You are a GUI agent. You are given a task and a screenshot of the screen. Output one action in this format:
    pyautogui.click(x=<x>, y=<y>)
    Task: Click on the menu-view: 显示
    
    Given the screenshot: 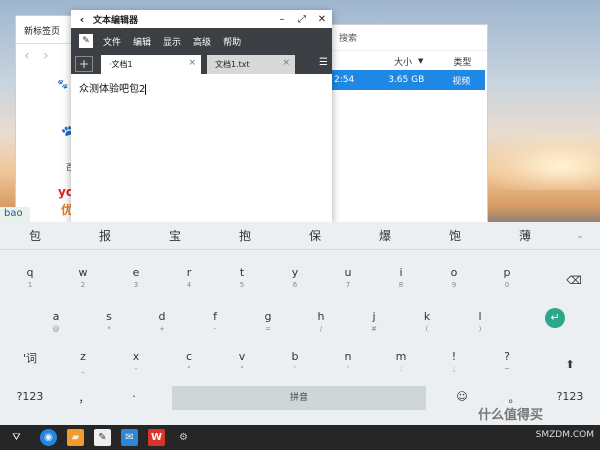 What is the action you would take?
    pyautogui.click(x=172, y=41)
    